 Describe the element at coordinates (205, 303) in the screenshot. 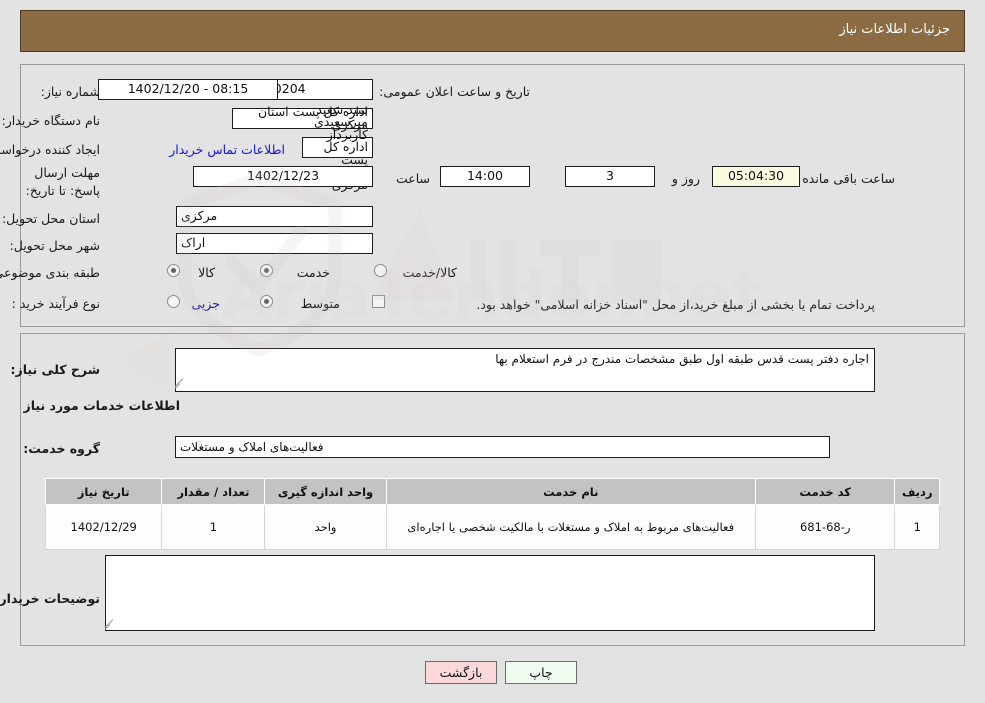

I see `radio-purchase-jozii-label: جزیی` at that location.